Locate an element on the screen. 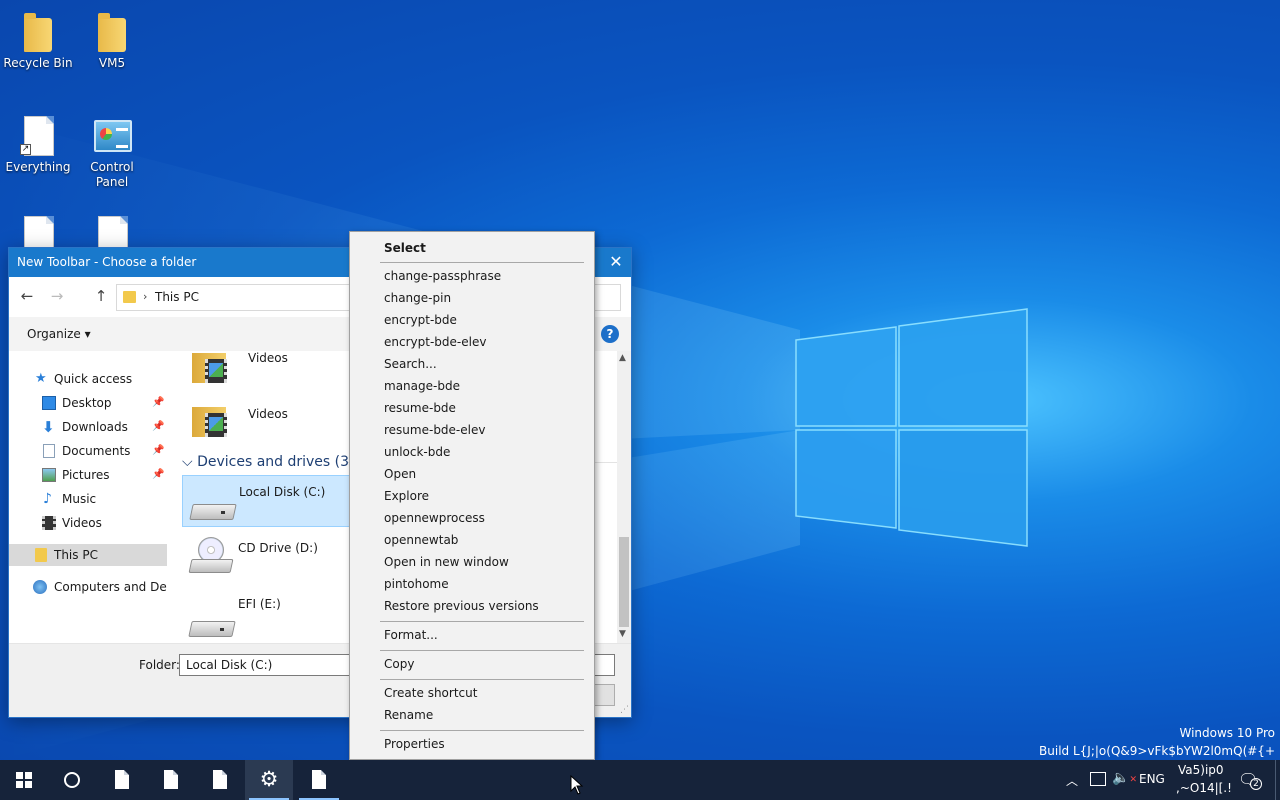 The width and height of the screenshot is (1280, 800). menu-item: change-pin is located at coordinates (417, 298).